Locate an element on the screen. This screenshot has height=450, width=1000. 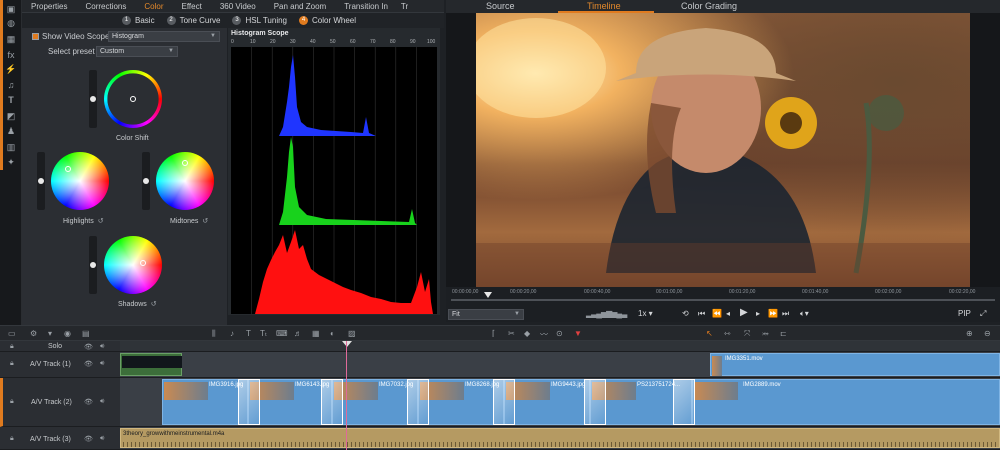
mixer-icon: ⫼ is located at coordinates (214, 334).